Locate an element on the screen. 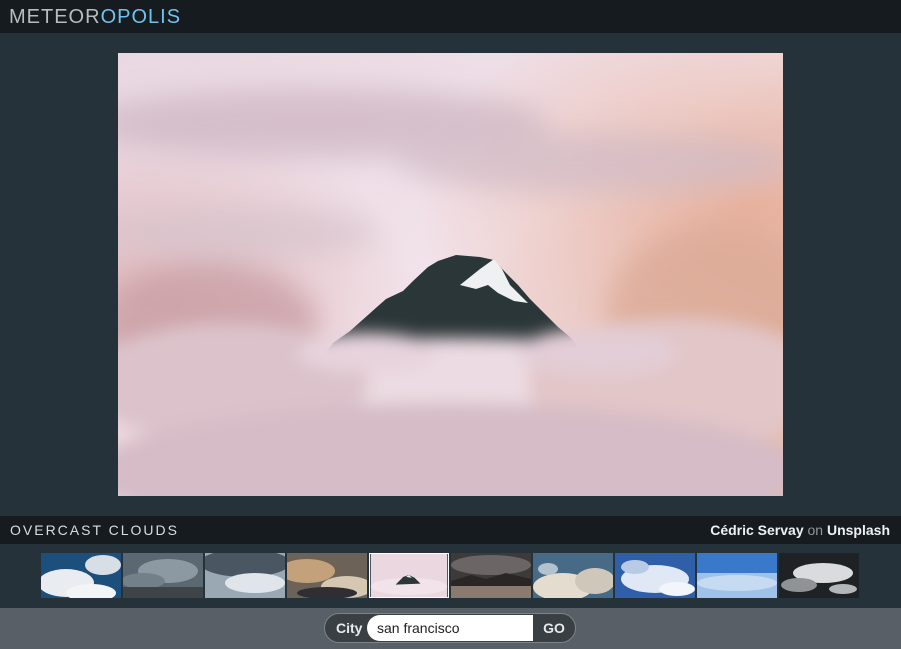 This screenshot has width=901, height=649. city-input is located at coordinates (450, 628).